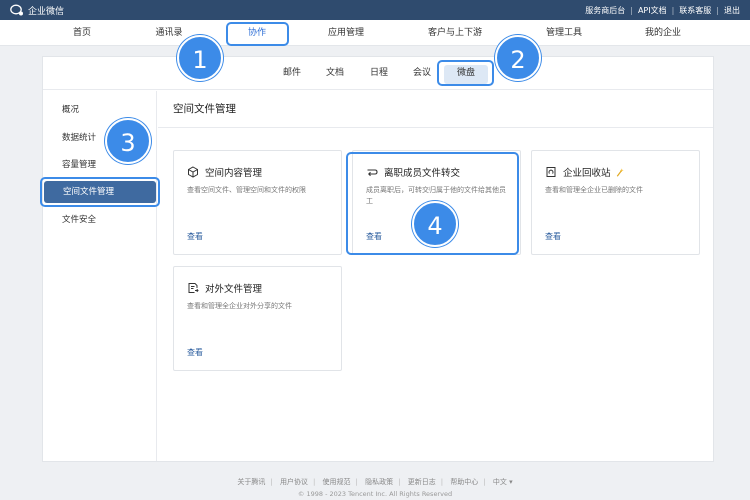  I want to click on highlight-collaboration, so click(257, 34).